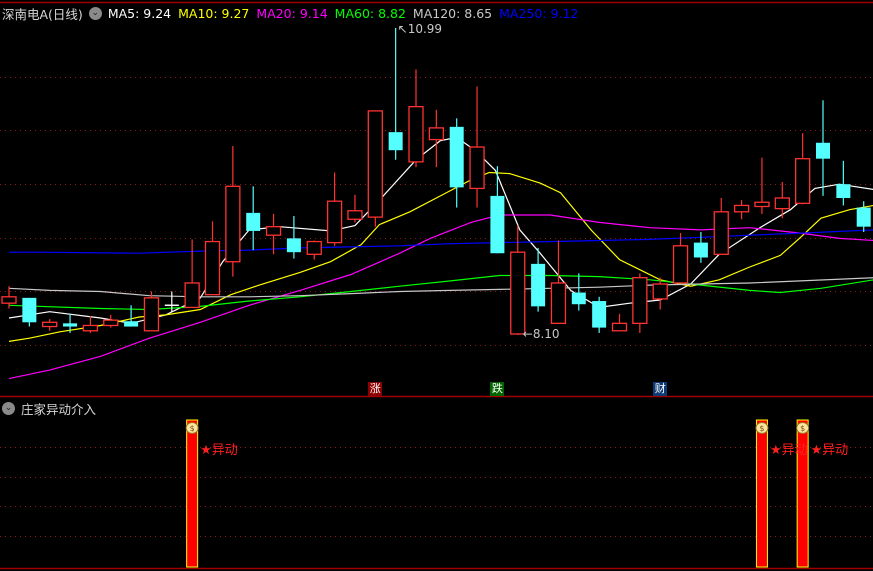 This screenshot has width=873, height=571. What do you see at coordinates (539, 13) in the screenshot?
I see `ma250-label: MA250: 9.12` at bounding box center [539, 13].